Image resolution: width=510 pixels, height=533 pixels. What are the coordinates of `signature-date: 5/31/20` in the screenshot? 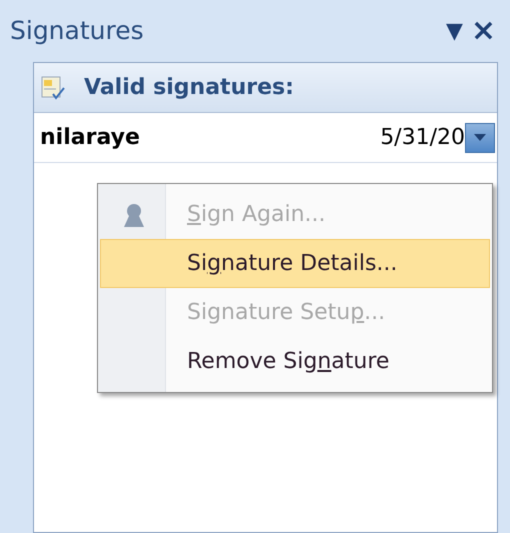 It's located at (422, 138).